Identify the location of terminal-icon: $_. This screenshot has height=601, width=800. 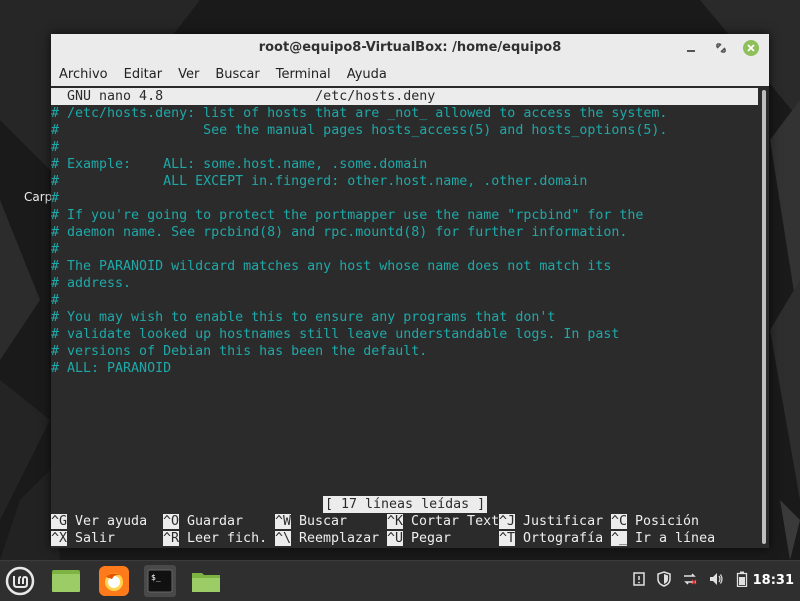
(160, 581).